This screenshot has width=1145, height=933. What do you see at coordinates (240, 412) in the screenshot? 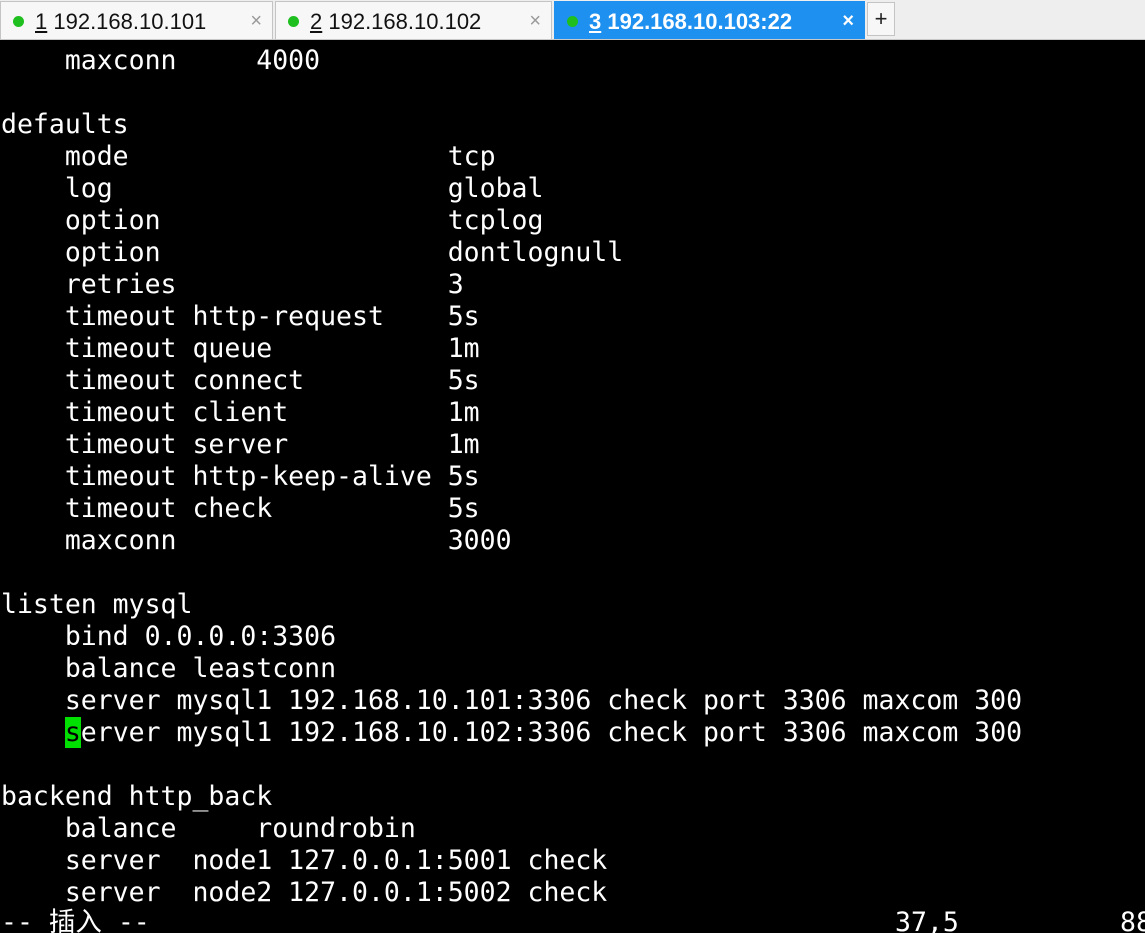
I see `terminal-line: timeout client 1m` at bounding box center [240, 412].